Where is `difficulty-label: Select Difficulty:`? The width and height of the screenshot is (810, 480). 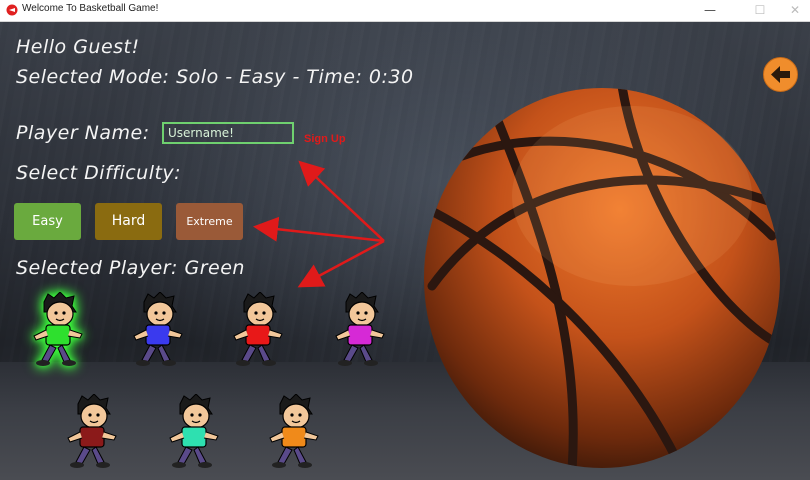 difficulty-label: Select Difficulty: is located at coordinates (99, 173).